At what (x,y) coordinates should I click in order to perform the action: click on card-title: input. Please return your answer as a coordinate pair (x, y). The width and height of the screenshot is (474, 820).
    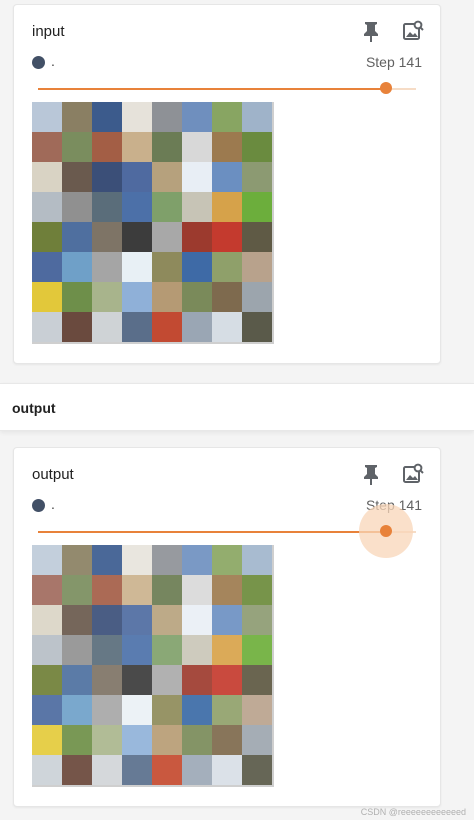
    Looking at the image, I should click on (48, 31).